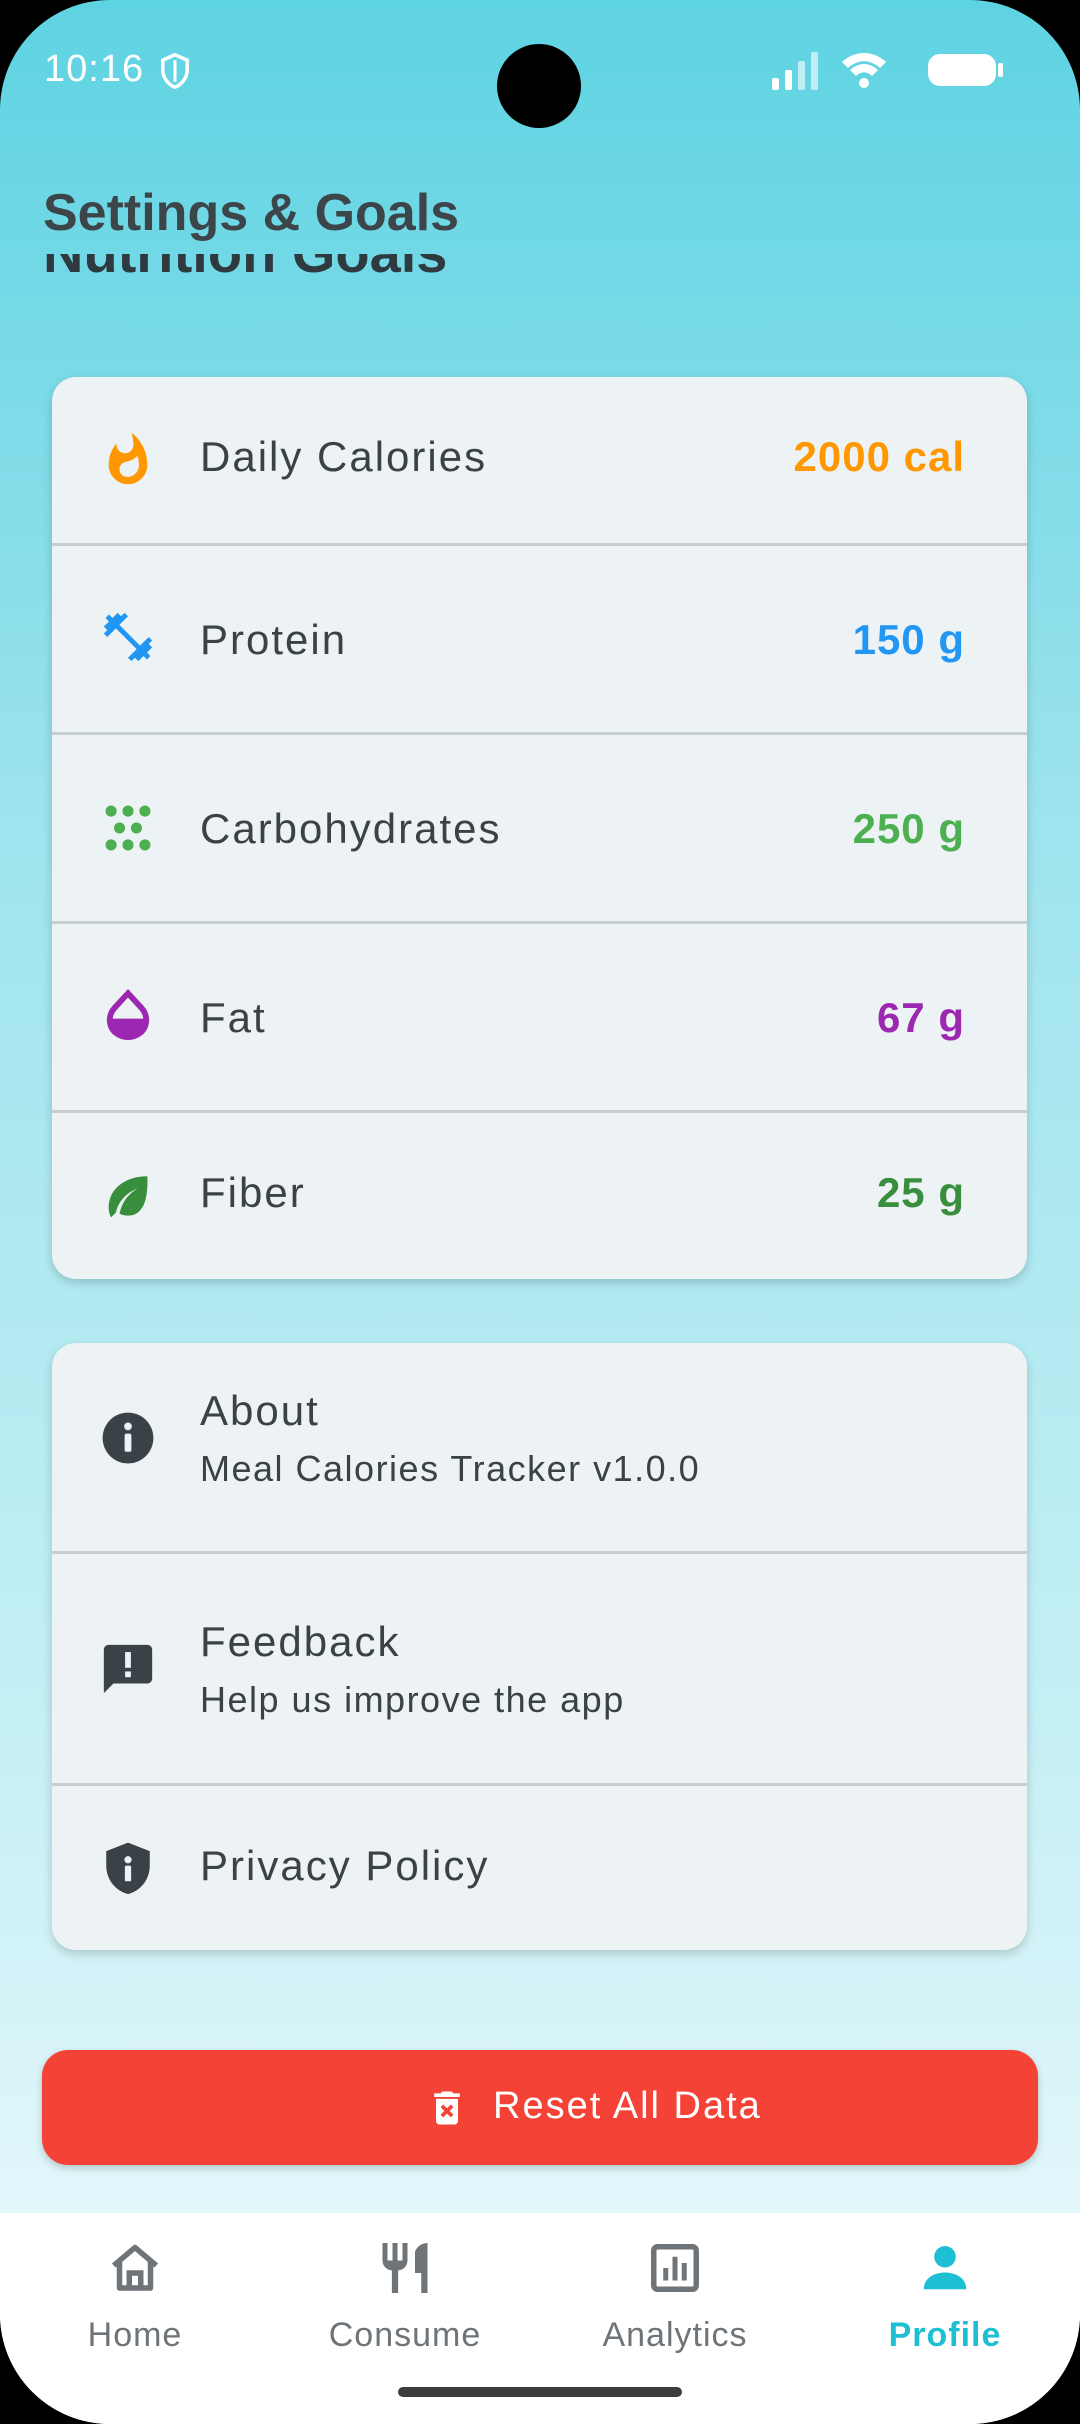 This screenshot has width=1080, height=2424. What do you see at coordinates (945, 2335) in the screenshot?
I see `nav-profile-label: Profile` at bounding box center [945, 2335].